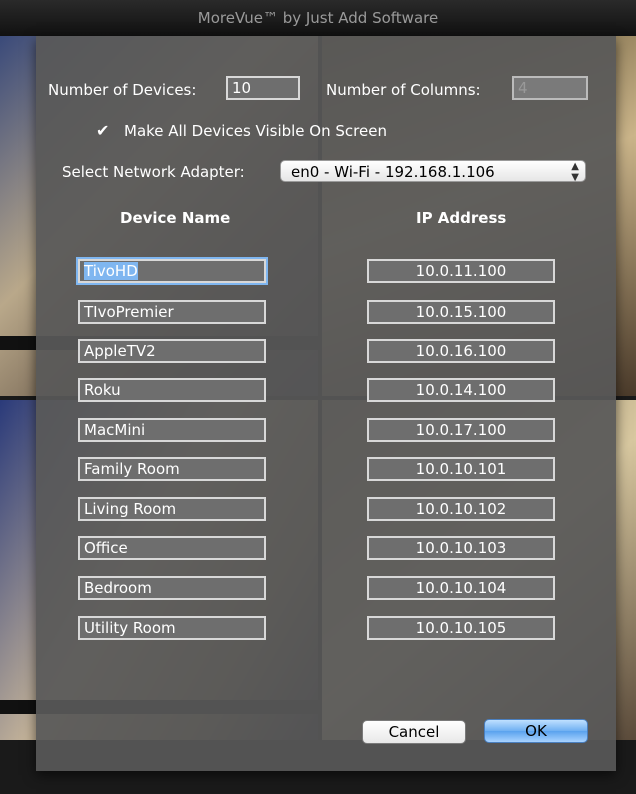 The image size is (636, 794). I want to click on device-name-field-2: TIvoPremier, so click(172, 312).